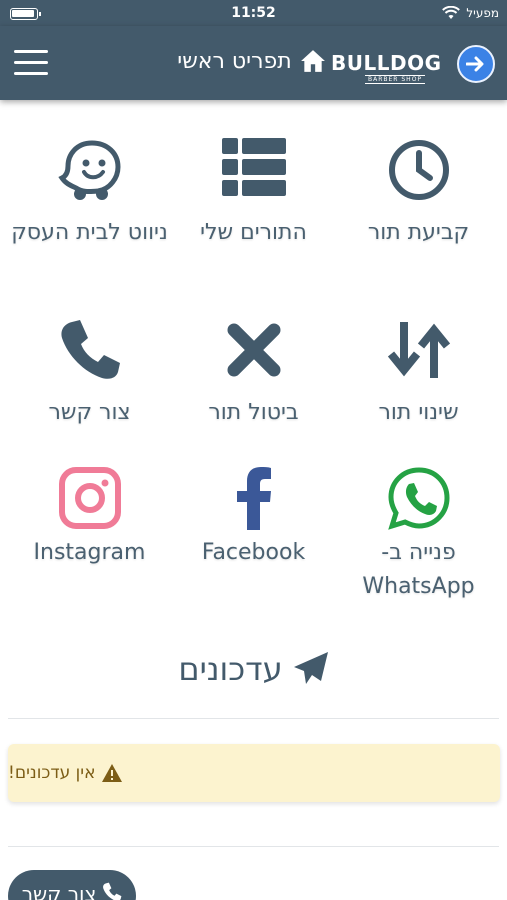 The image size is (507, 900). Describe the element at coordinates (230, 669) in the screenshot. I see `updates-title: עדכונים` at that location.